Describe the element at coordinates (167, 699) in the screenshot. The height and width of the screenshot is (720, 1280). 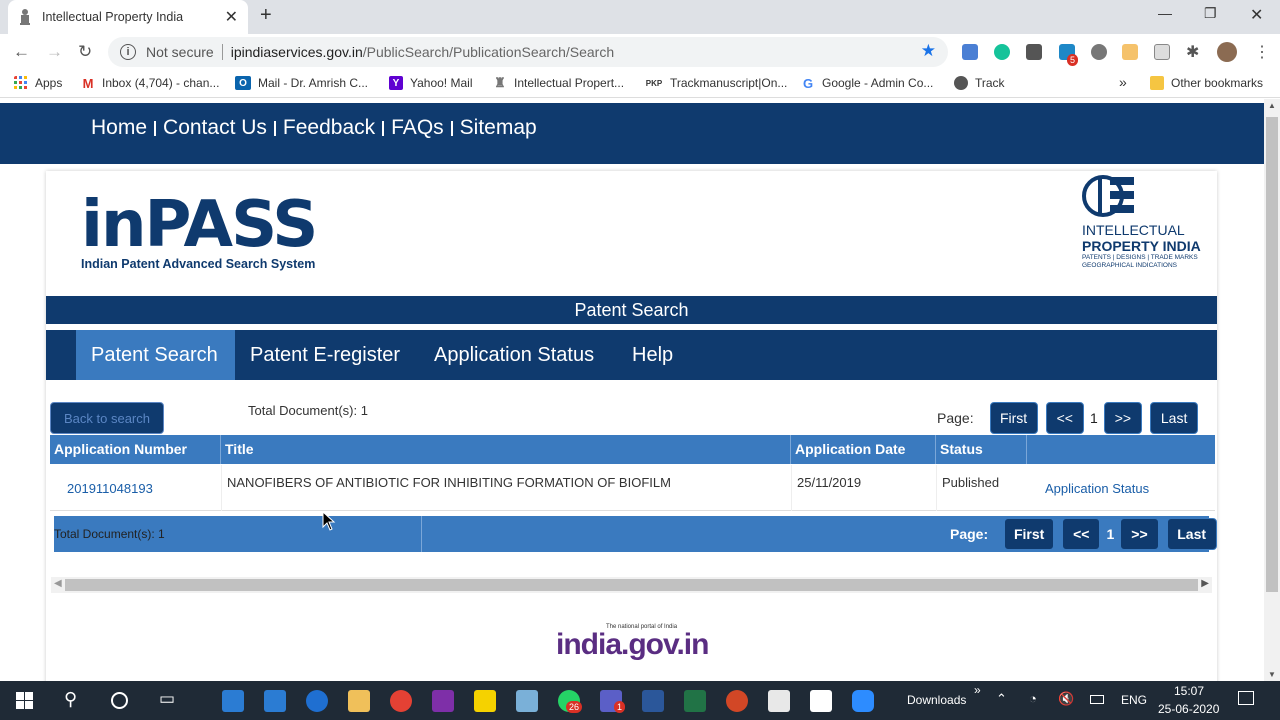
I see `task-view-icon: ▭` at that location.